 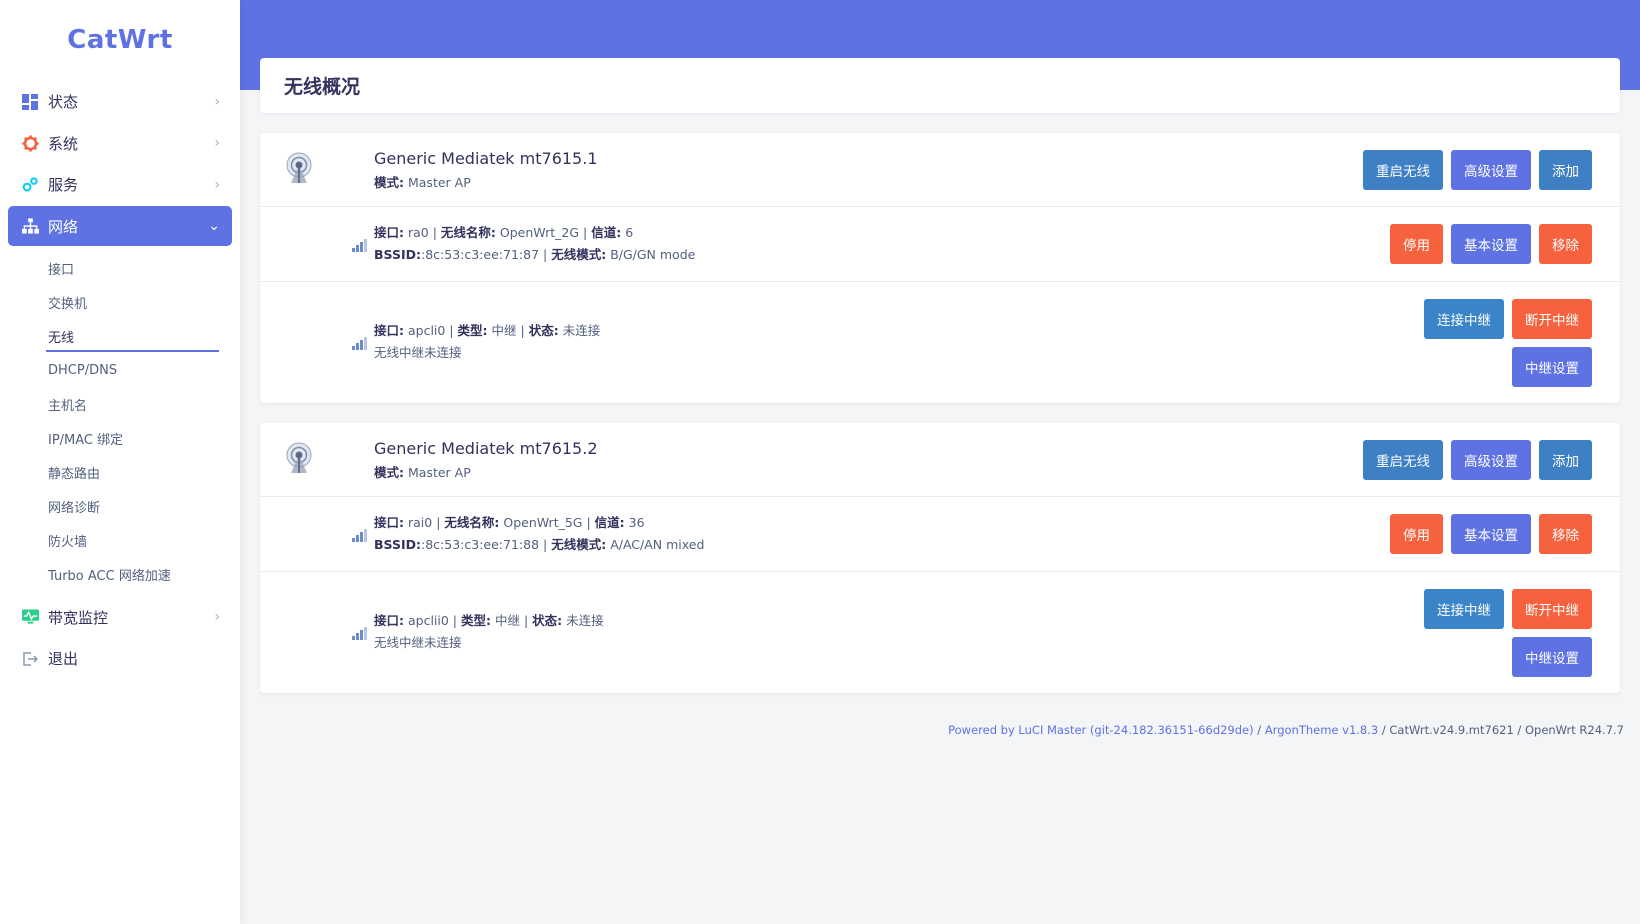 What do you see at coordinates (30, 102) in the screenshot?
I see `dashboard-icon` at bounding box center [30, 102].